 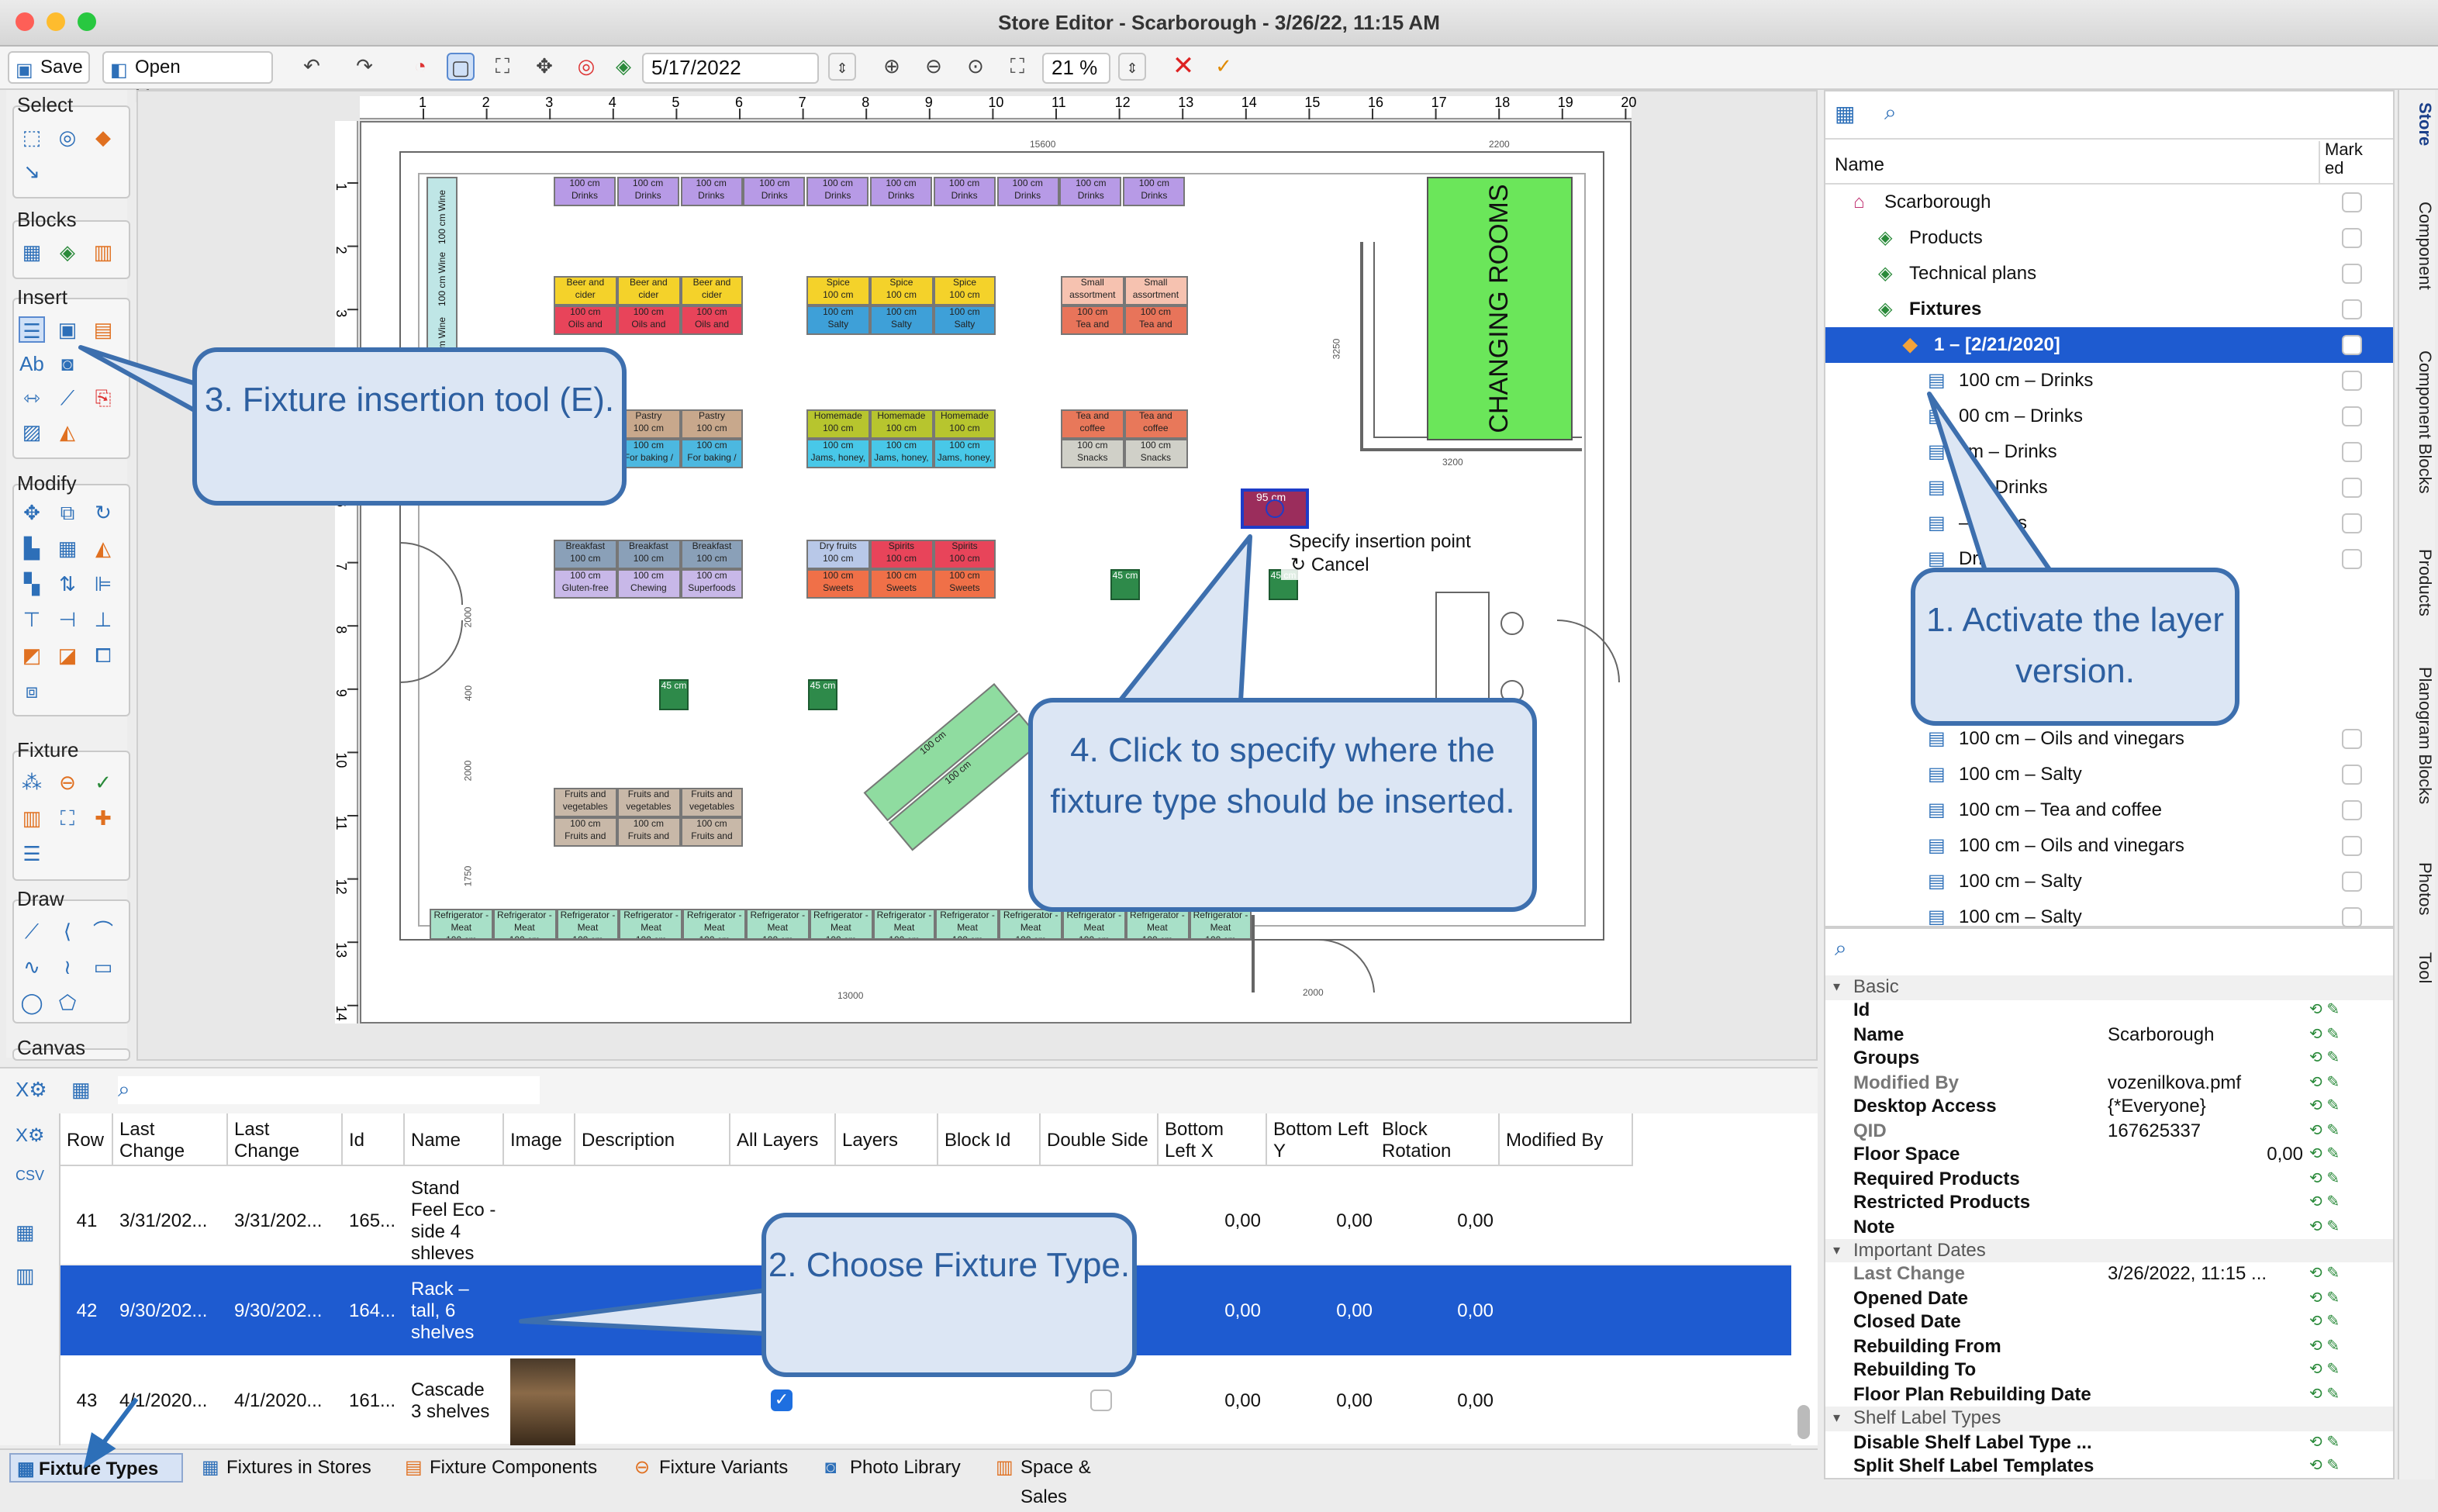 What do you see at coordinates (712, 554) in the screenshot?
I see `shelf-fixture-front: Breakfast 100 cm` at bounding box center [712, 554].